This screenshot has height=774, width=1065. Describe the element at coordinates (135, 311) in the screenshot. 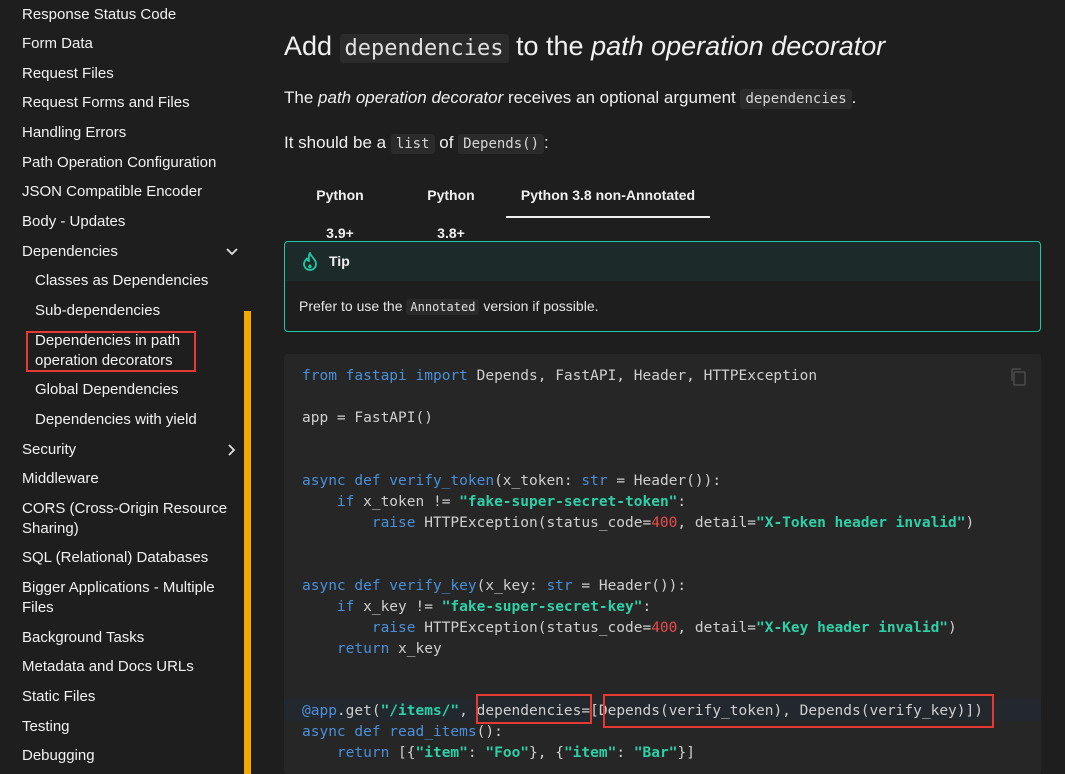

I see `sidebar-item-sub-dependencies: Sub-dependencies` at that location.